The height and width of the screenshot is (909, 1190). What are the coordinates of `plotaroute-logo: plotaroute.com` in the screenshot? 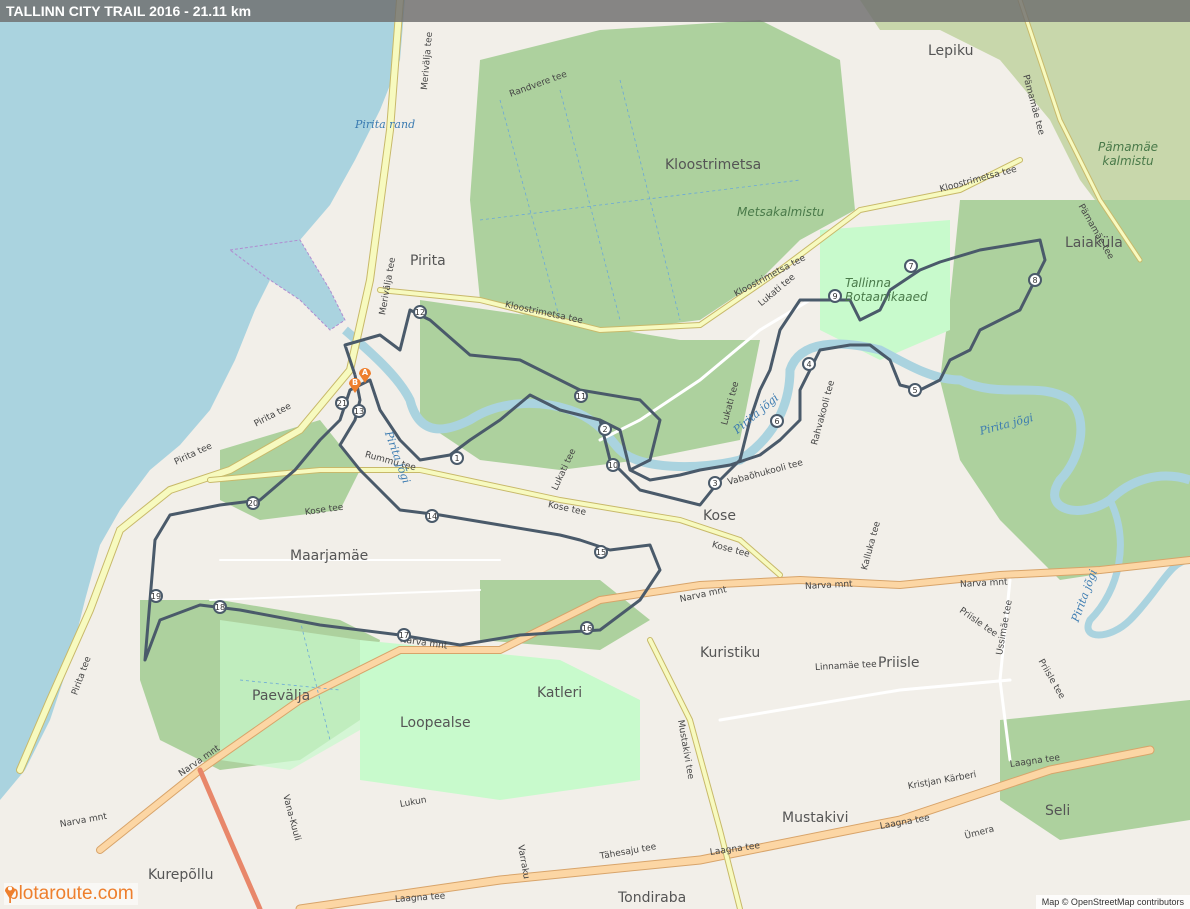 It's located at (71, 894).